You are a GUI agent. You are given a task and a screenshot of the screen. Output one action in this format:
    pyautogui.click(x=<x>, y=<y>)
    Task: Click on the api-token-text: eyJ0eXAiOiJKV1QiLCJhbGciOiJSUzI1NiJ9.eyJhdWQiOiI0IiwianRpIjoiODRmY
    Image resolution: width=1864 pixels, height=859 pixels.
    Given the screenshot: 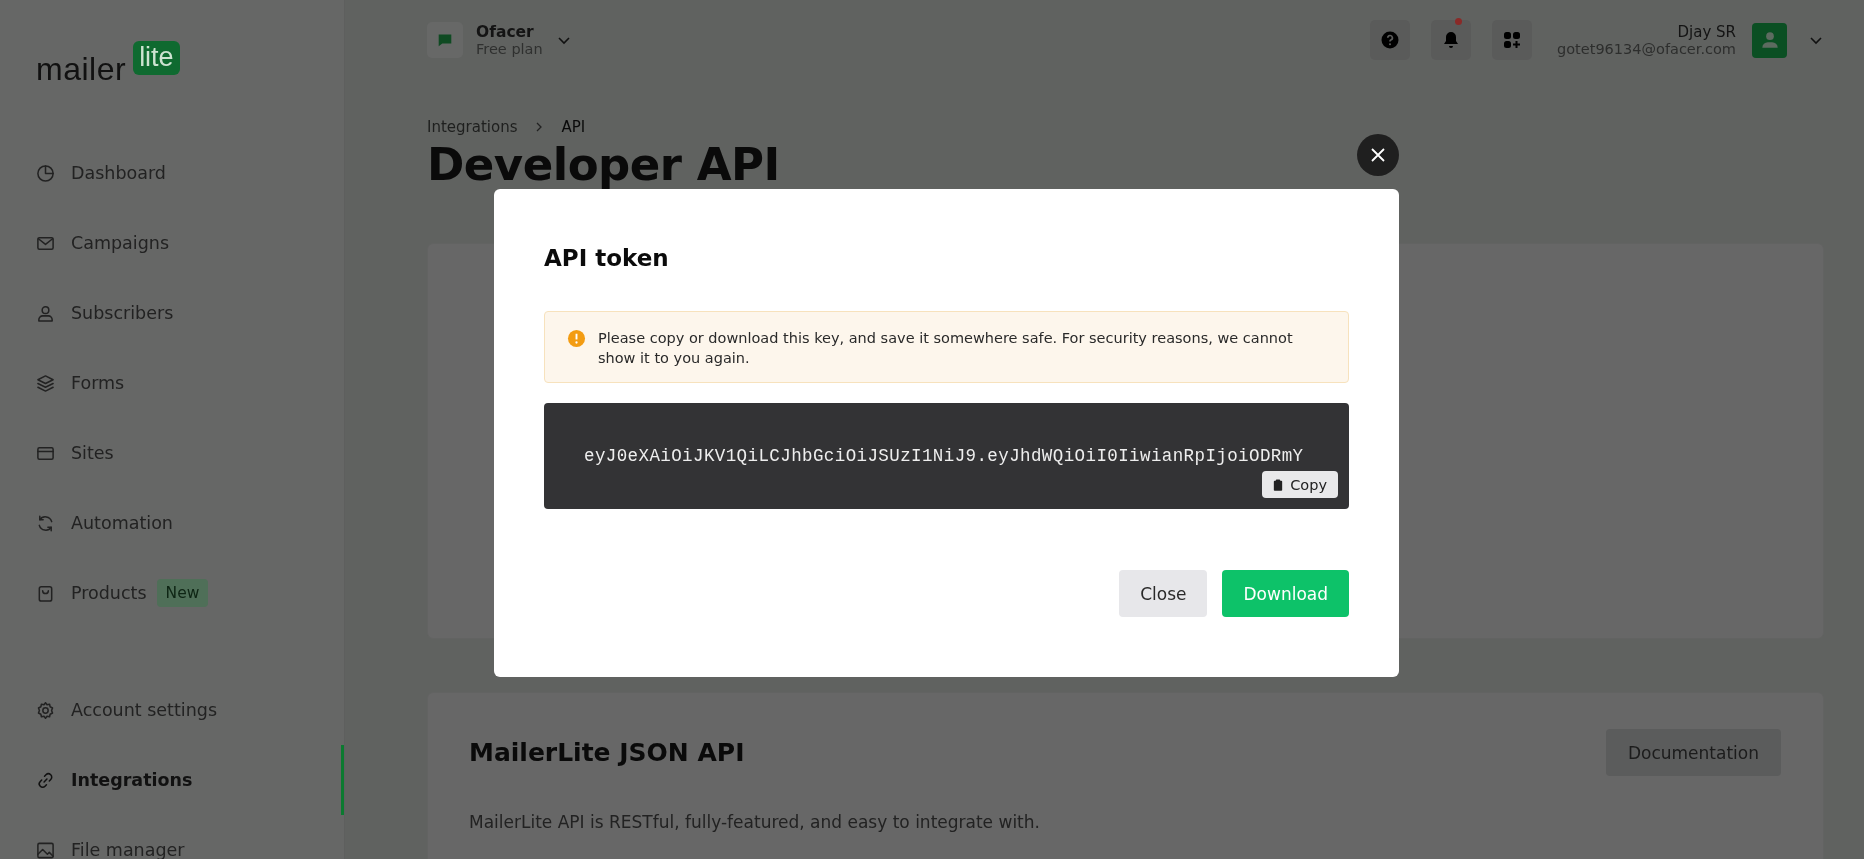 What is the action you would take?
    pyautogui.click(x=944, y=456)
    